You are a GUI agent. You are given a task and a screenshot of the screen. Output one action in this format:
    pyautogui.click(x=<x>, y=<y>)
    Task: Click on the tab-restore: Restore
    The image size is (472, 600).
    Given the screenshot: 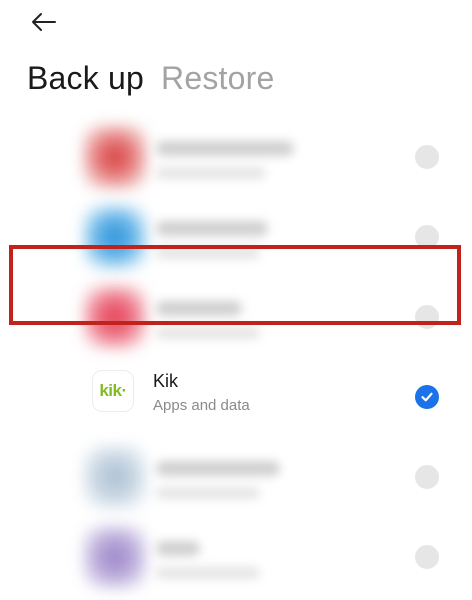 What is the action you would take?
    pyautogui.click(x=217, y=78)
    